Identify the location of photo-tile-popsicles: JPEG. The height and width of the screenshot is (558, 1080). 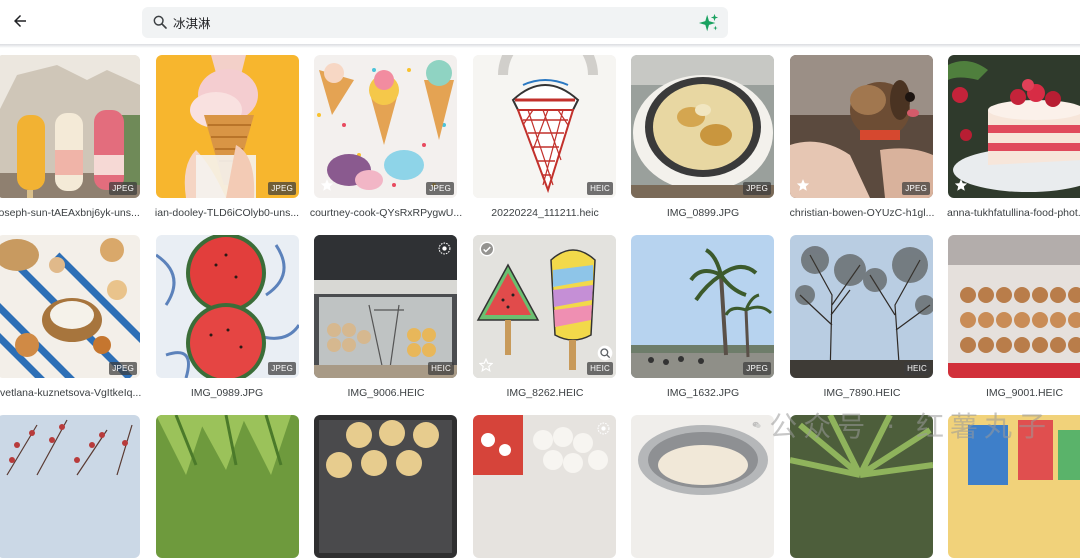
(70, 126).